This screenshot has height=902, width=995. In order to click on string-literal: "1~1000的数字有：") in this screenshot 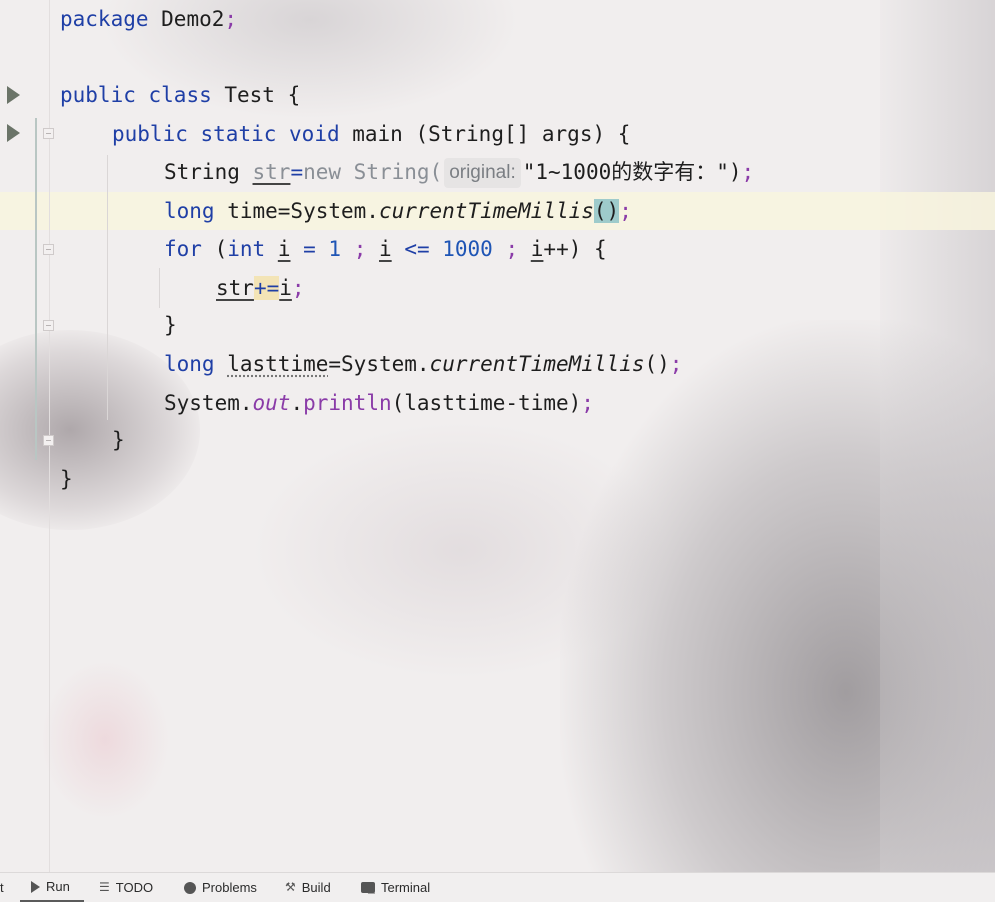, I will do `click(632, 172)`.